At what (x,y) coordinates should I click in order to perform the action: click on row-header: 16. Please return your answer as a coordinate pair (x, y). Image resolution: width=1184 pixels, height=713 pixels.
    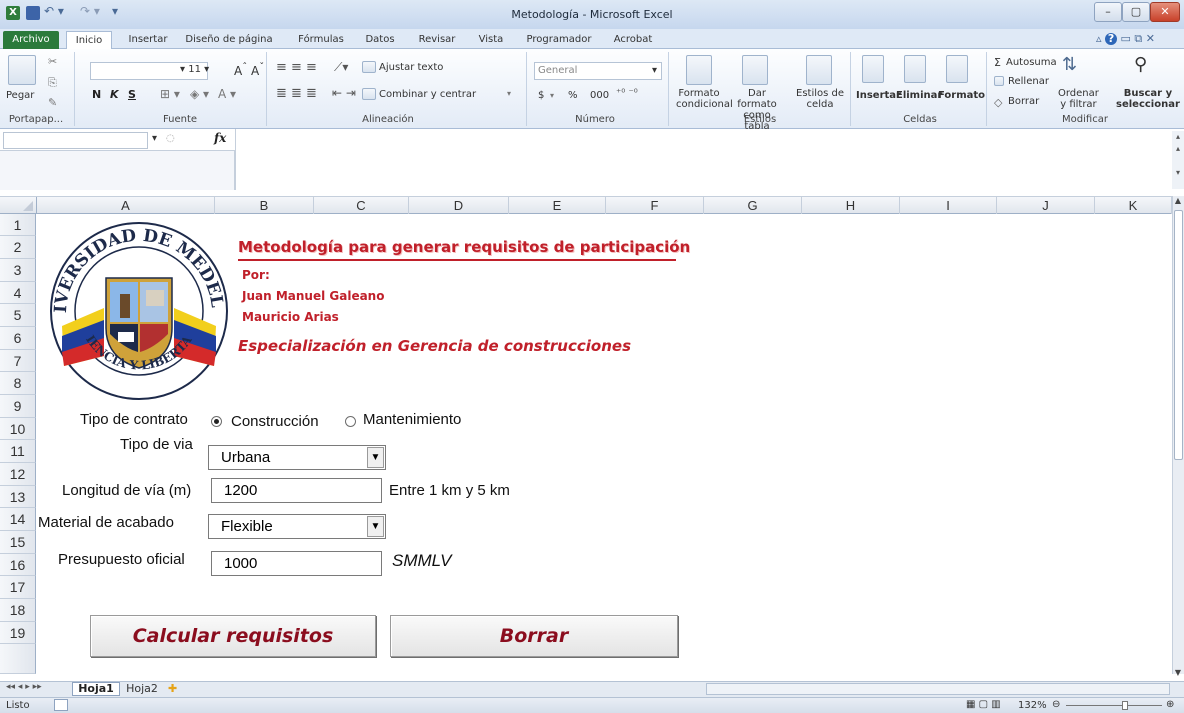
    Looking at the image, I should click on (18, 565).